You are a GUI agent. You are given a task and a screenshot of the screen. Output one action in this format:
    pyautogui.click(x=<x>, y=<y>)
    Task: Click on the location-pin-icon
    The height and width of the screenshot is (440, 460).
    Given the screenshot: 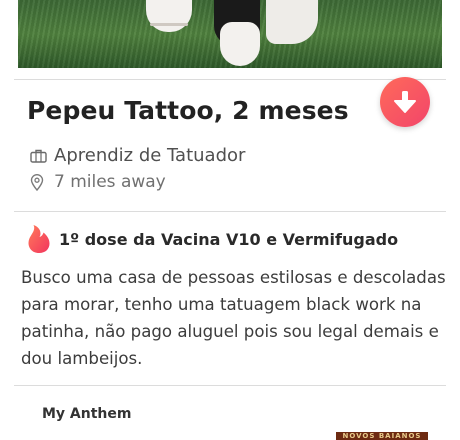 What is the action you would take?
    pyautogui.click(x=39, y=182)
    